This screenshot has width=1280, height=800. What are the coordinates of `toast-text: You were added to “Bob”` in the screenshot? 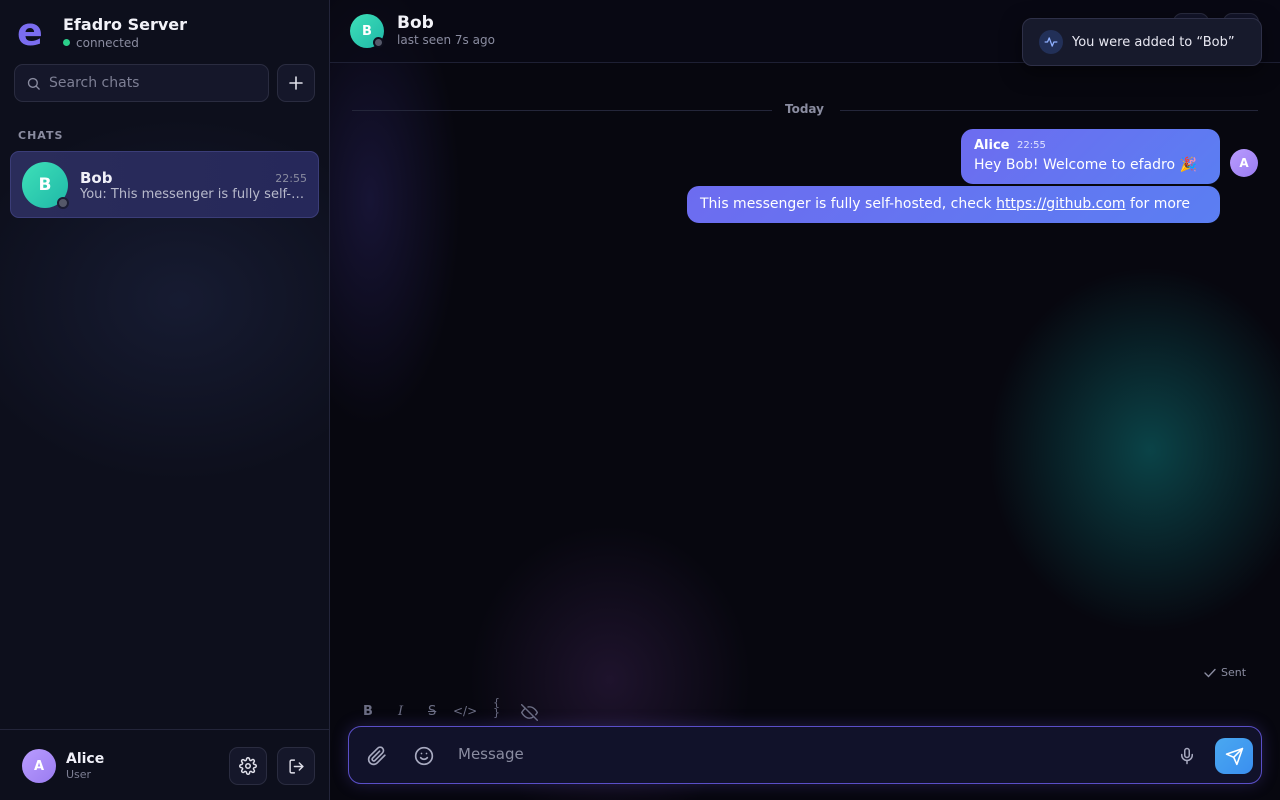 It's located at (1153, 42).